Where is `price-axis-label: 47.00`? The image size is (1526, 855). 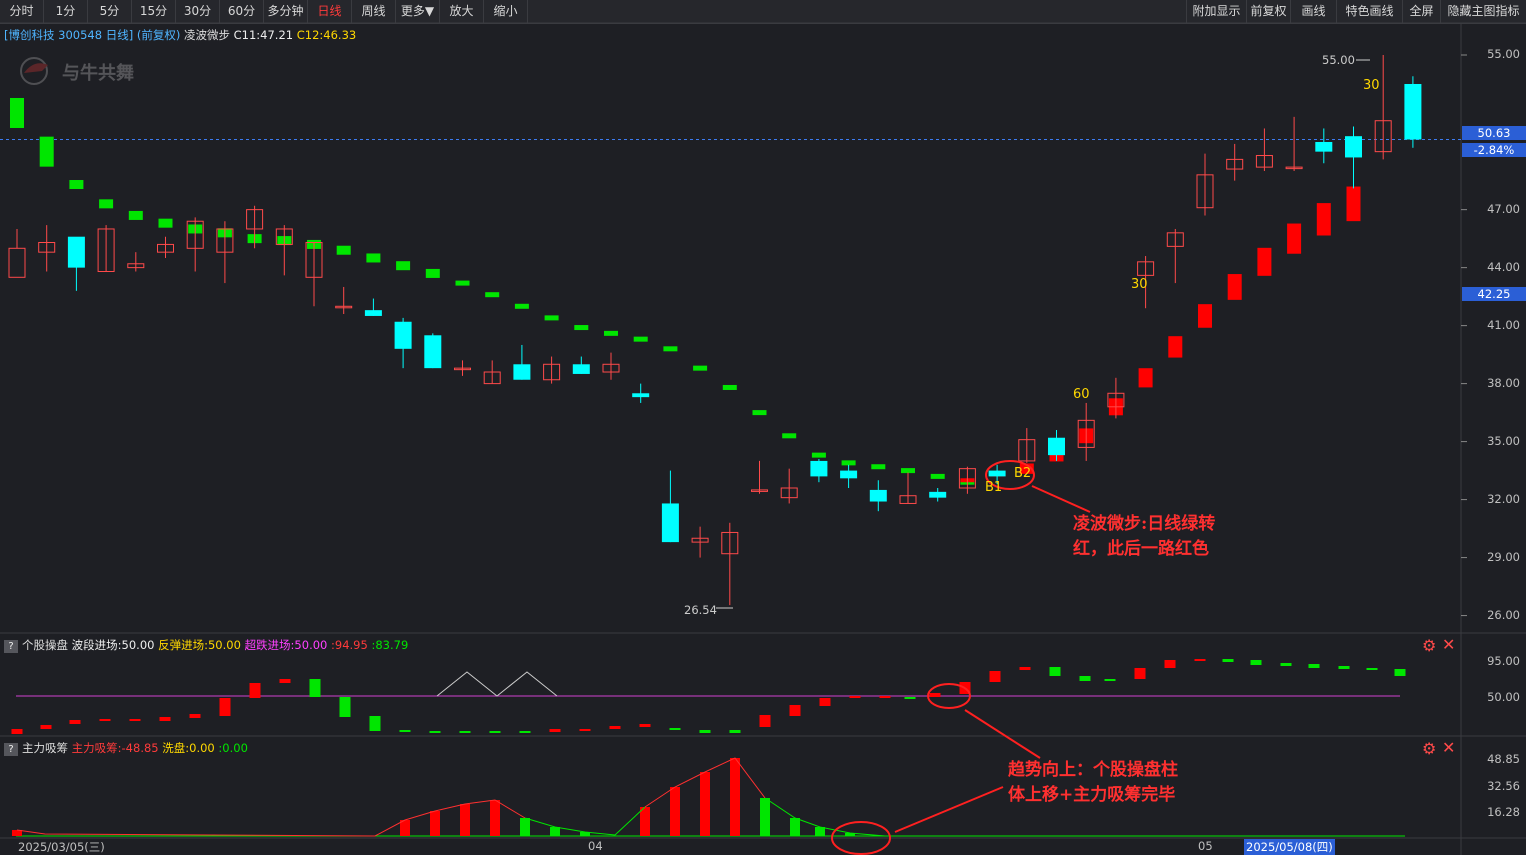
price-axis-label: 47.00 is located at coordinates (1503, 208).